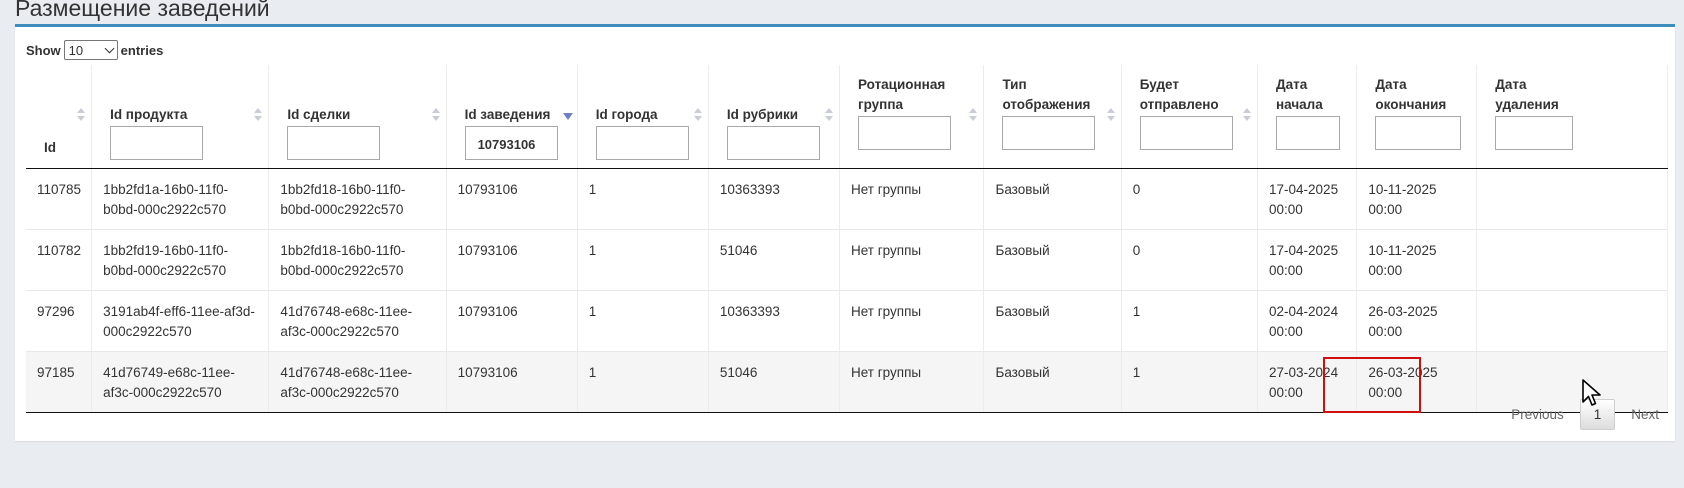  I want to click on col-header-venue-id: Id заведения 10793106, so click(512, 117).